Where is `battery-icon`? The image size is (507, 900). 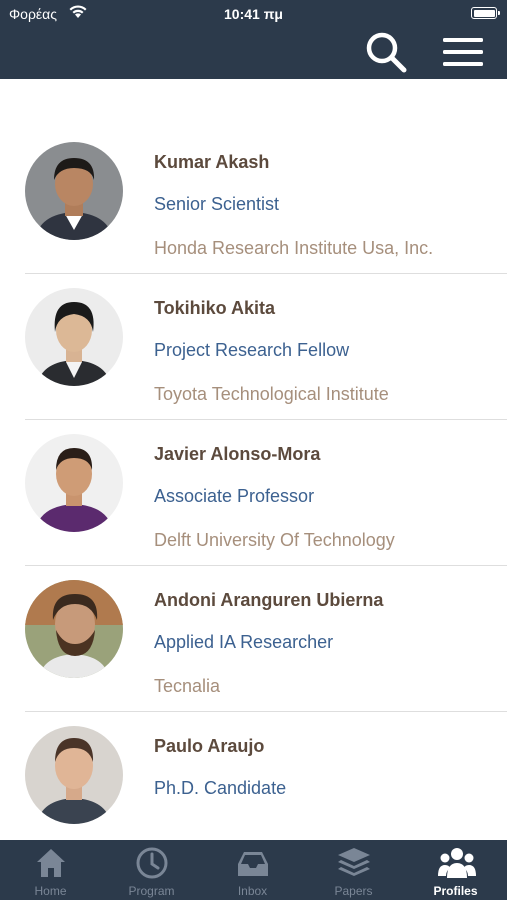
battery-icon is located at coordinates (485, 13).